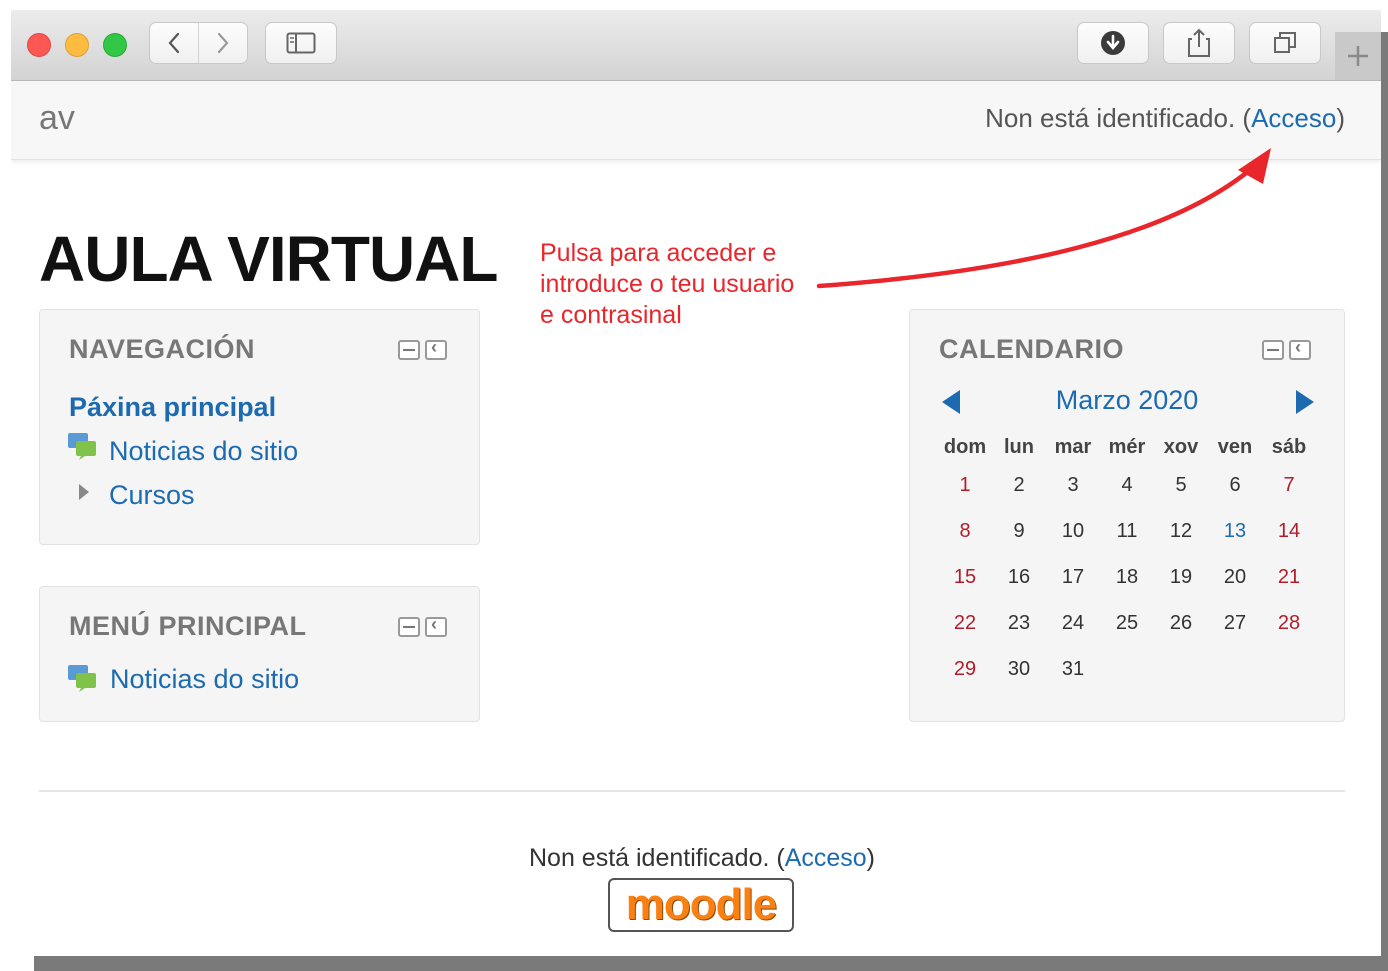 The height and width of the screenshot is (971, 1388). Describe the element at coordinates (1019, 577) in the screenshot. I see `calendar-day: 16` at that location.